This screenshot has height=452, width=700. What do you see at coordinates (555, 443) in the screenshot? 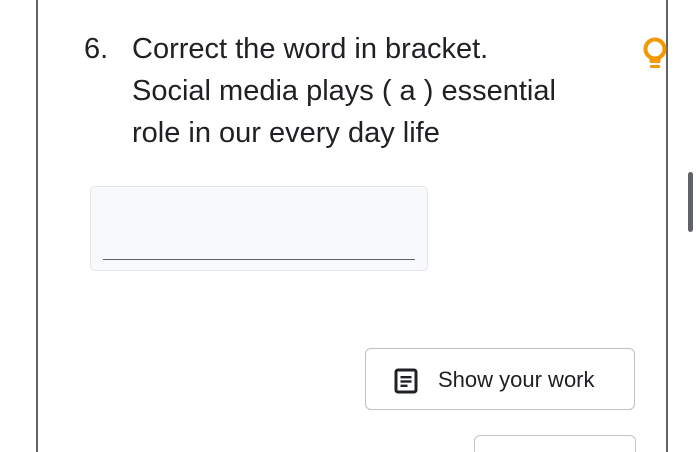
I see `partial-card` at bounding box center [555, 443].